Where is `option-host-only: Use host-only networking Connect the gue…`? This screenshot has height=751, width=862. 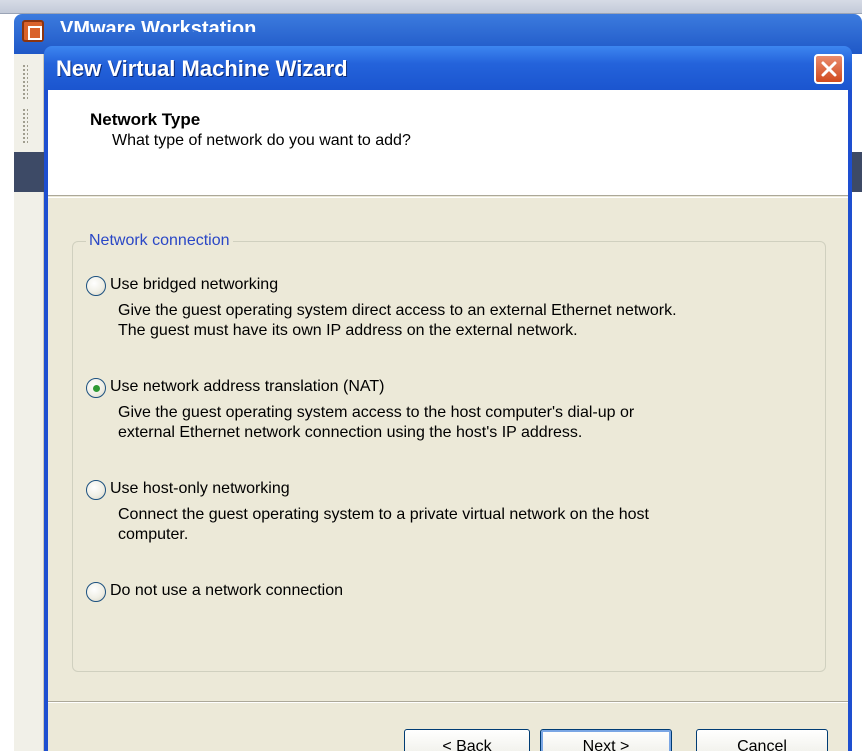 option-host-only: Use host-only networking Connect the gue… is located at coordinates (456, 515).